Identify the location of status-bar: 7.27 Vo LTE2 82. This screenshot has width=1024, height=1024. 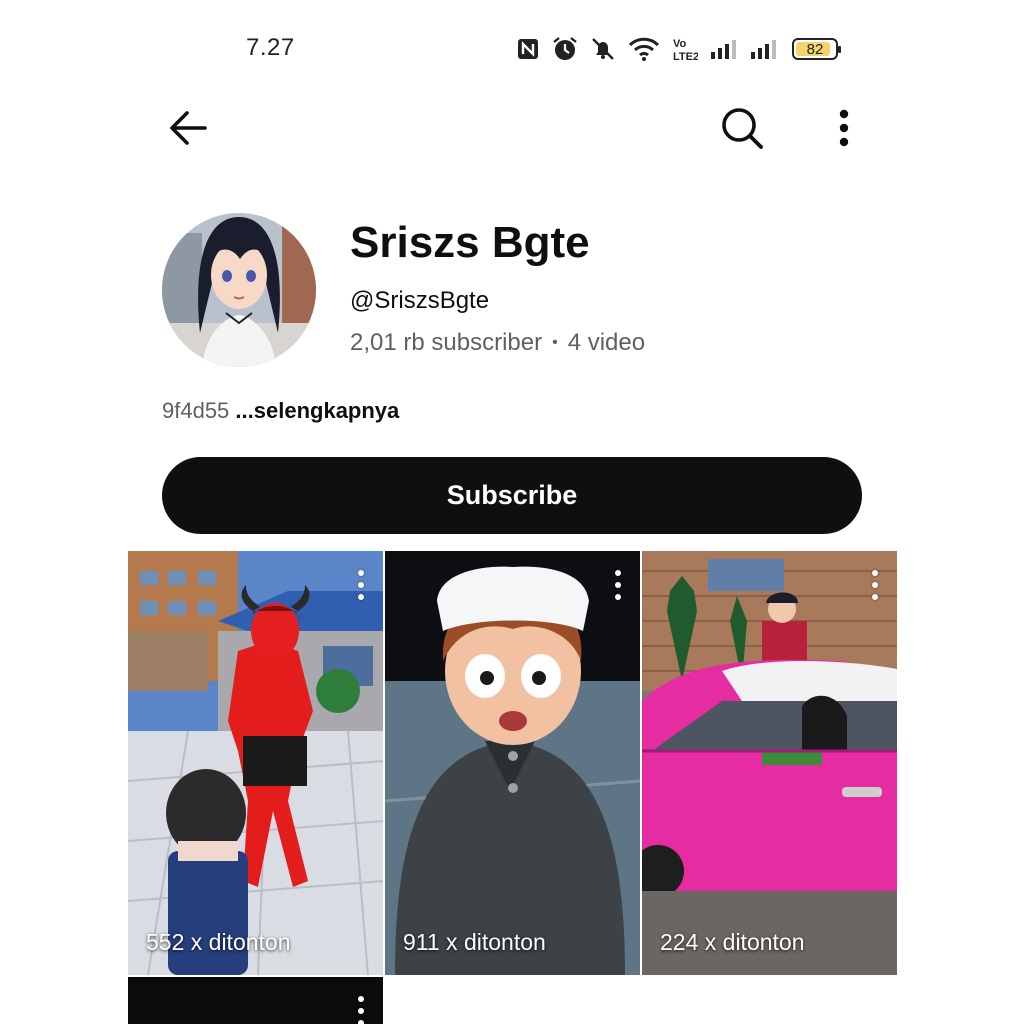
(512, 48).